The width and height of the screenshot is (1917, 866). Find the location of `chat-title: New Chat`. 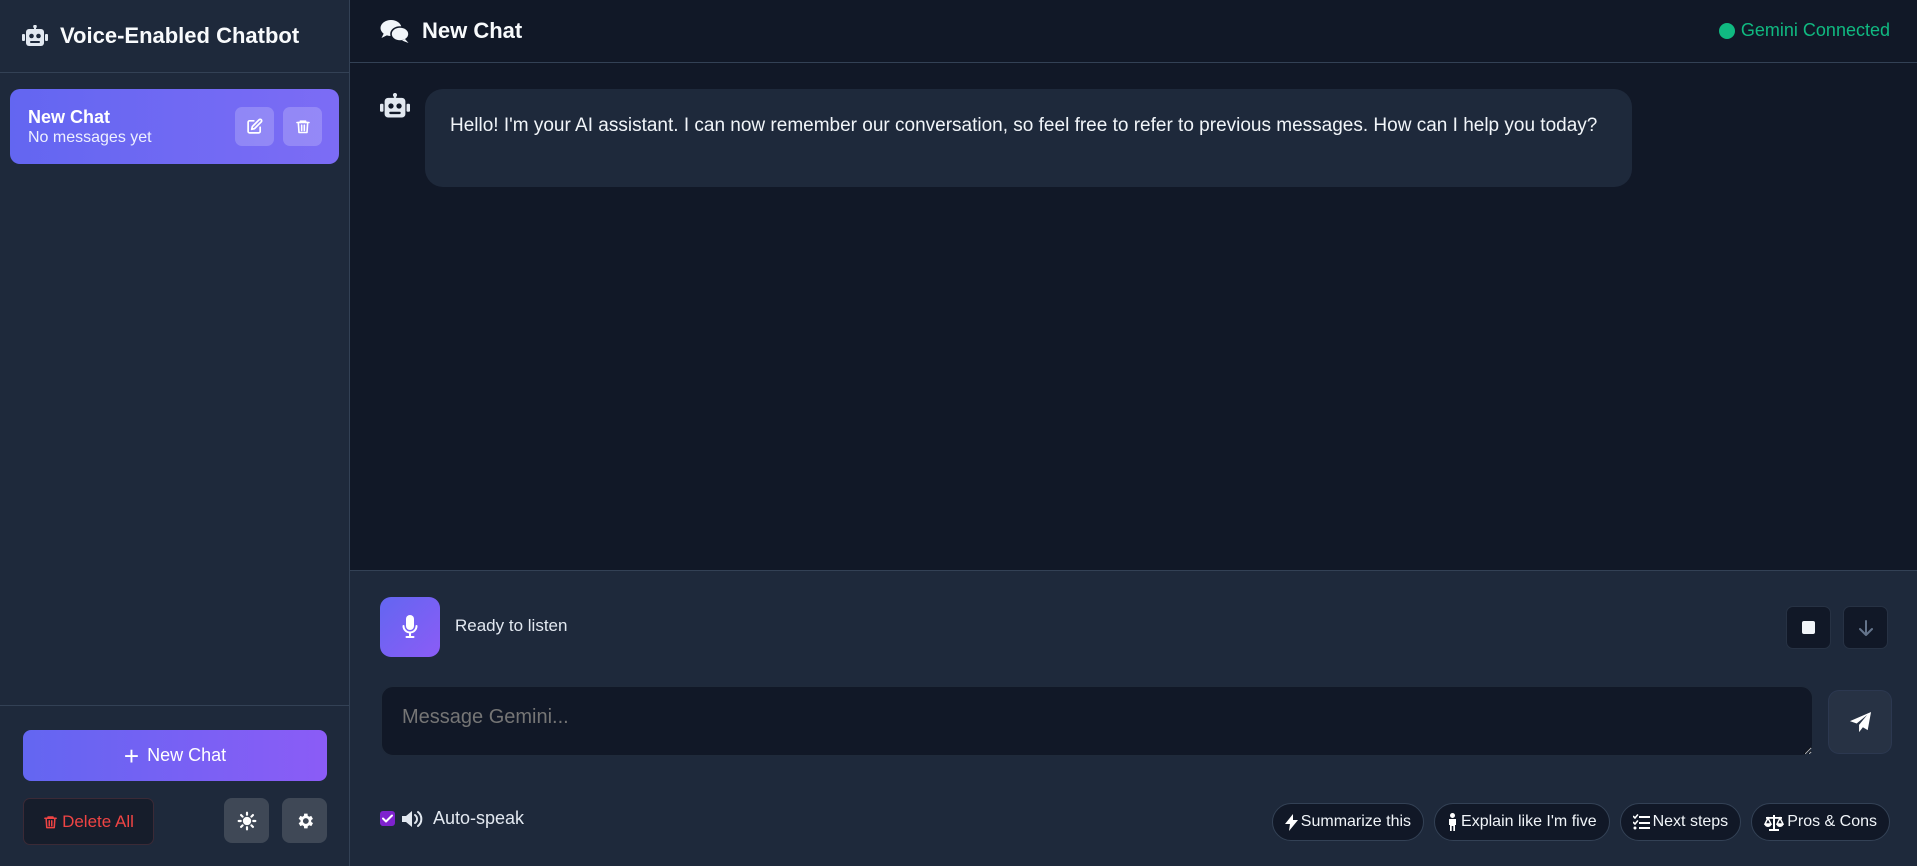

chat-title: New Chat is located at coordinates (472, 30).